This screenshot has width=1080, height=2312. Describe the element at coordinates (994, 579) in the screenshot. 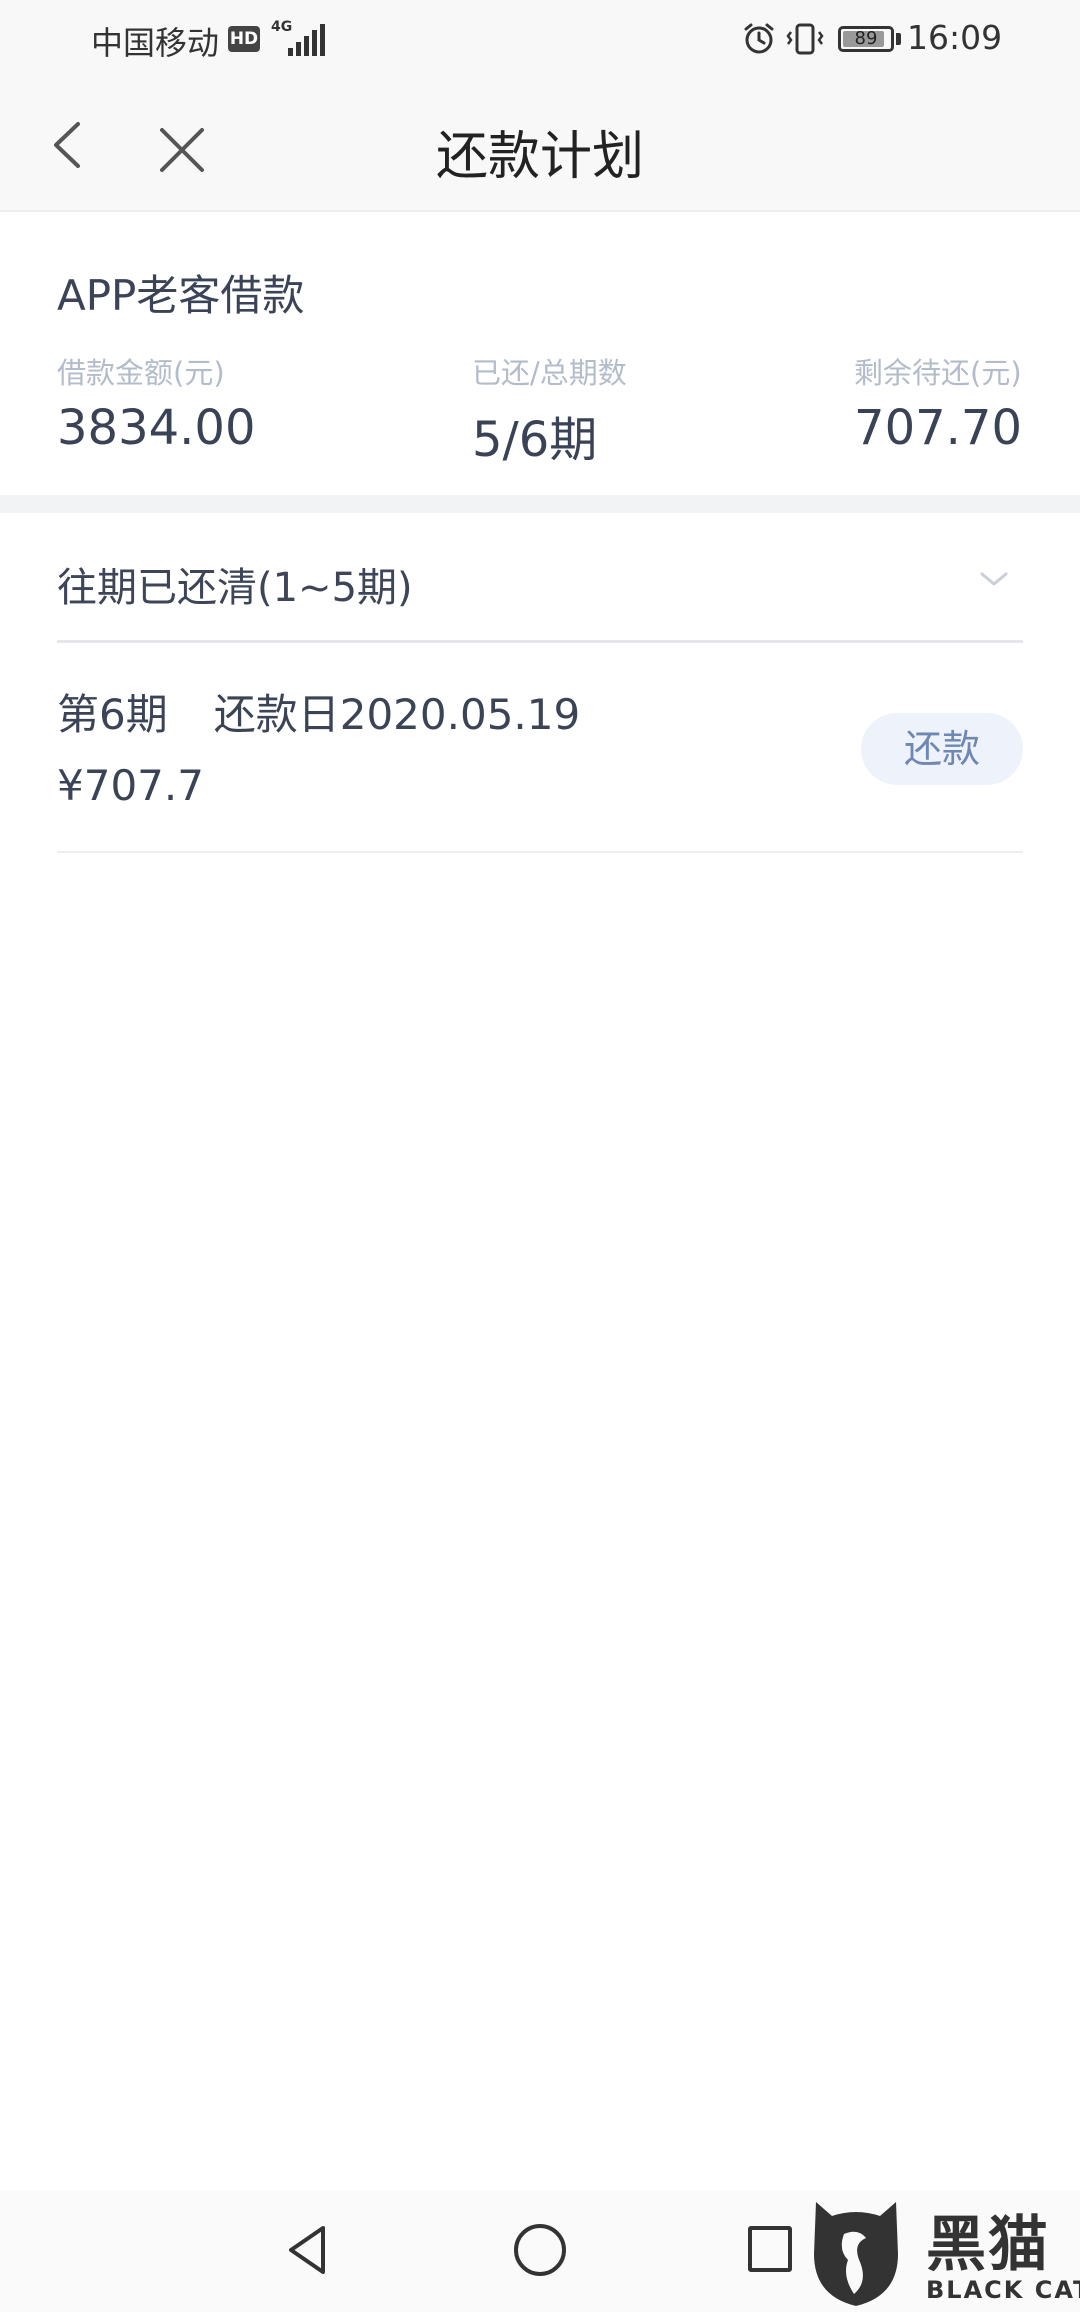

I see `chevron-down-icon` at that location.